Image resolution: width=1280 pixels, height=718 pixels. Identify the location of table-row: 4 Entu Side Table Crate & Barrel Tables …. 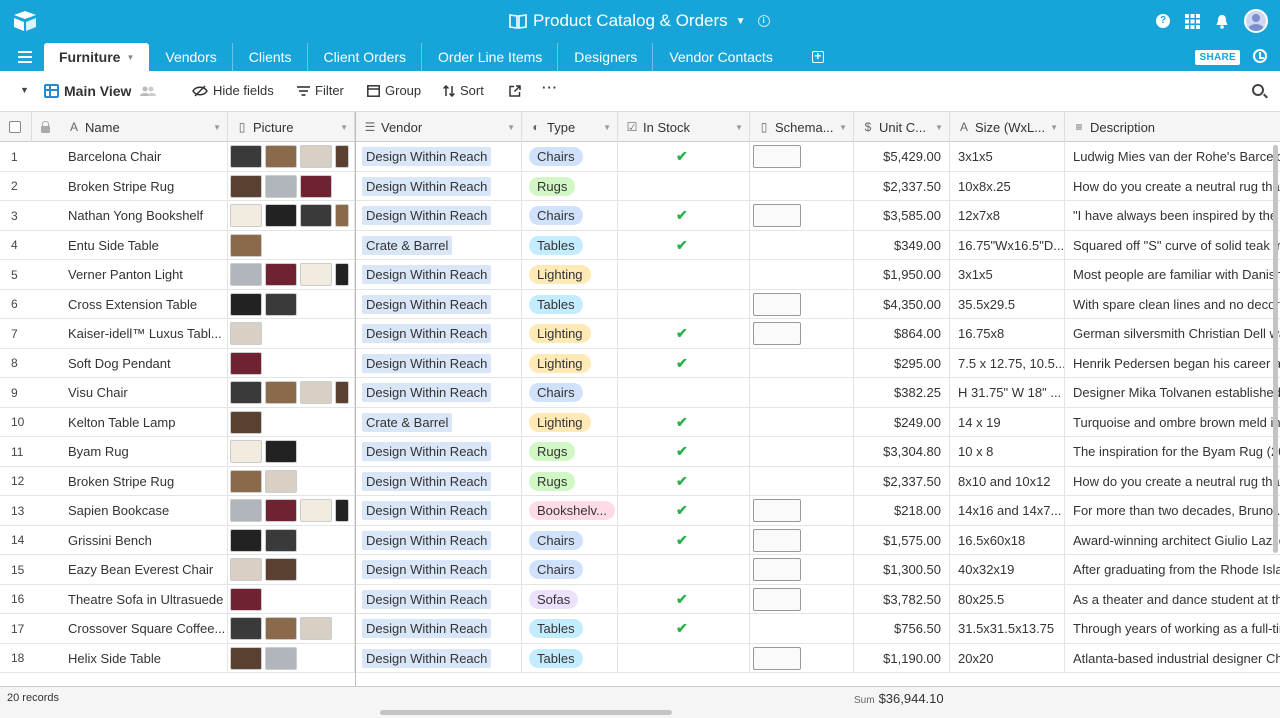
(640, 245).